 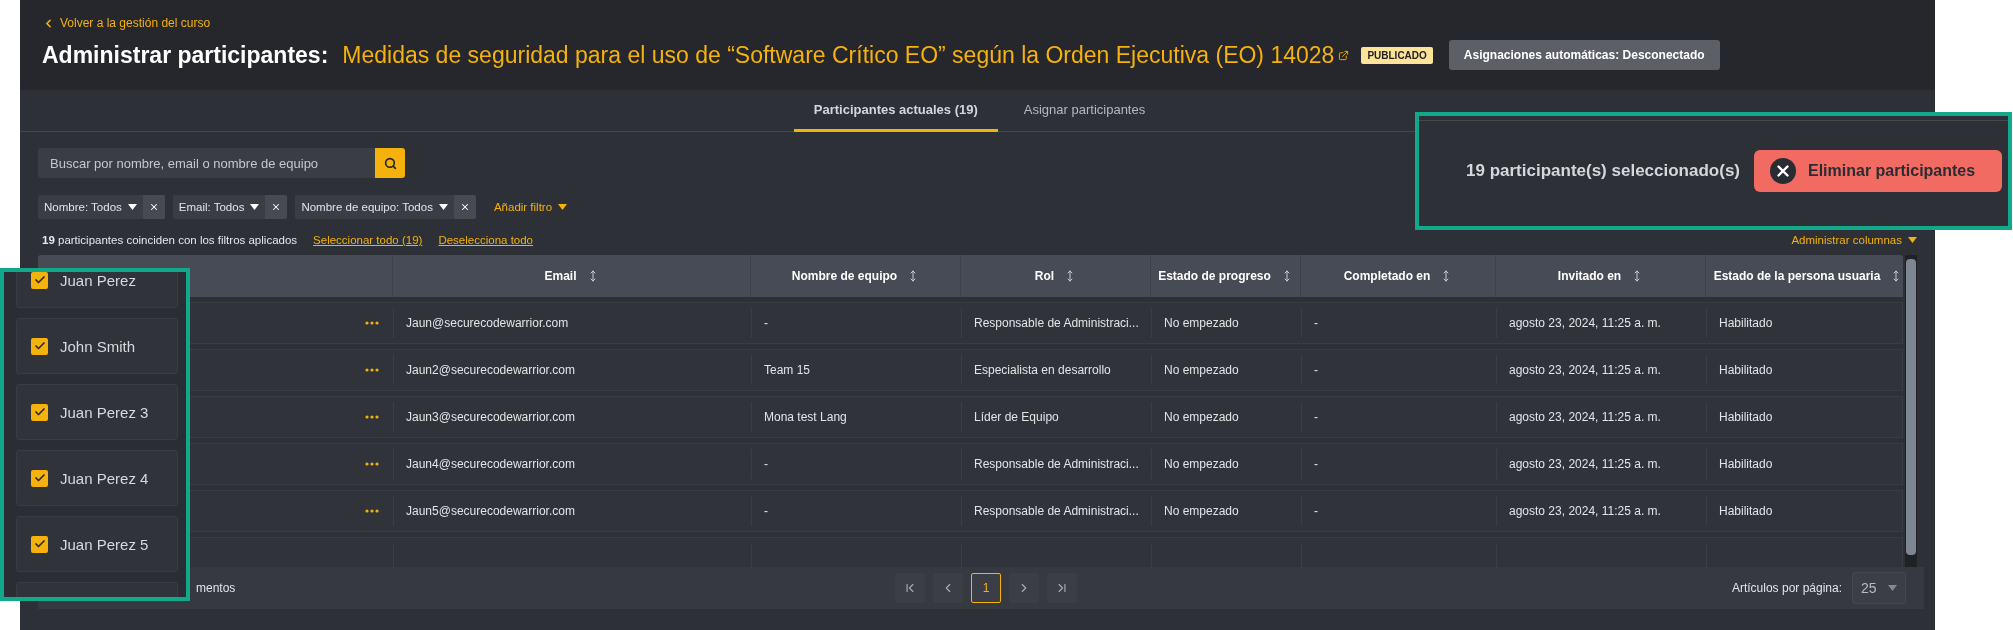 What do you see at coordinates (104, 412) in the screenshot?
I see `participant-name: Juan Perez 3` at bounding box center [104, 412].